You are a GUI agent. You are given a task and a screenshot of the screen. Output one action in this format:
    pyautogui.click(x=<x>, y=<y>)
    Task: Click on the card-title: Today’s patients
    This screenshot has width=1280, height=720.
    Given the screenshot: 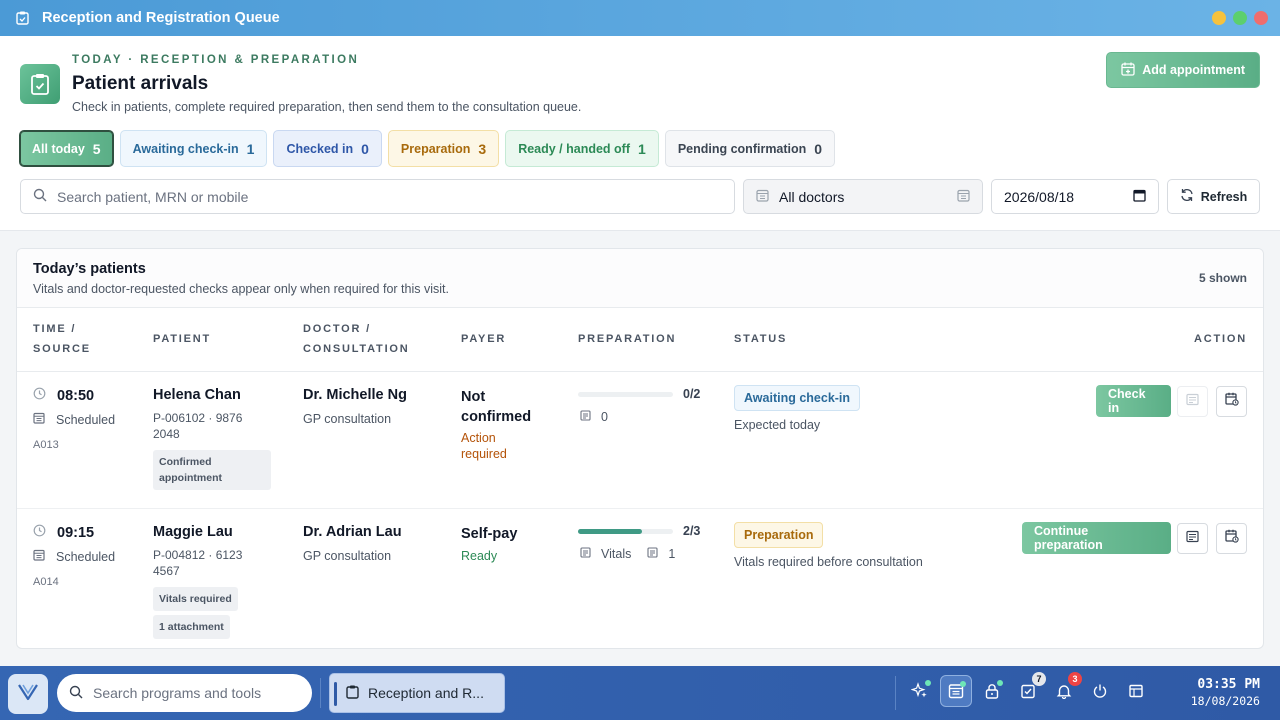 What is the action you would take?
    pyautogui.click(x=89, y=269)
    